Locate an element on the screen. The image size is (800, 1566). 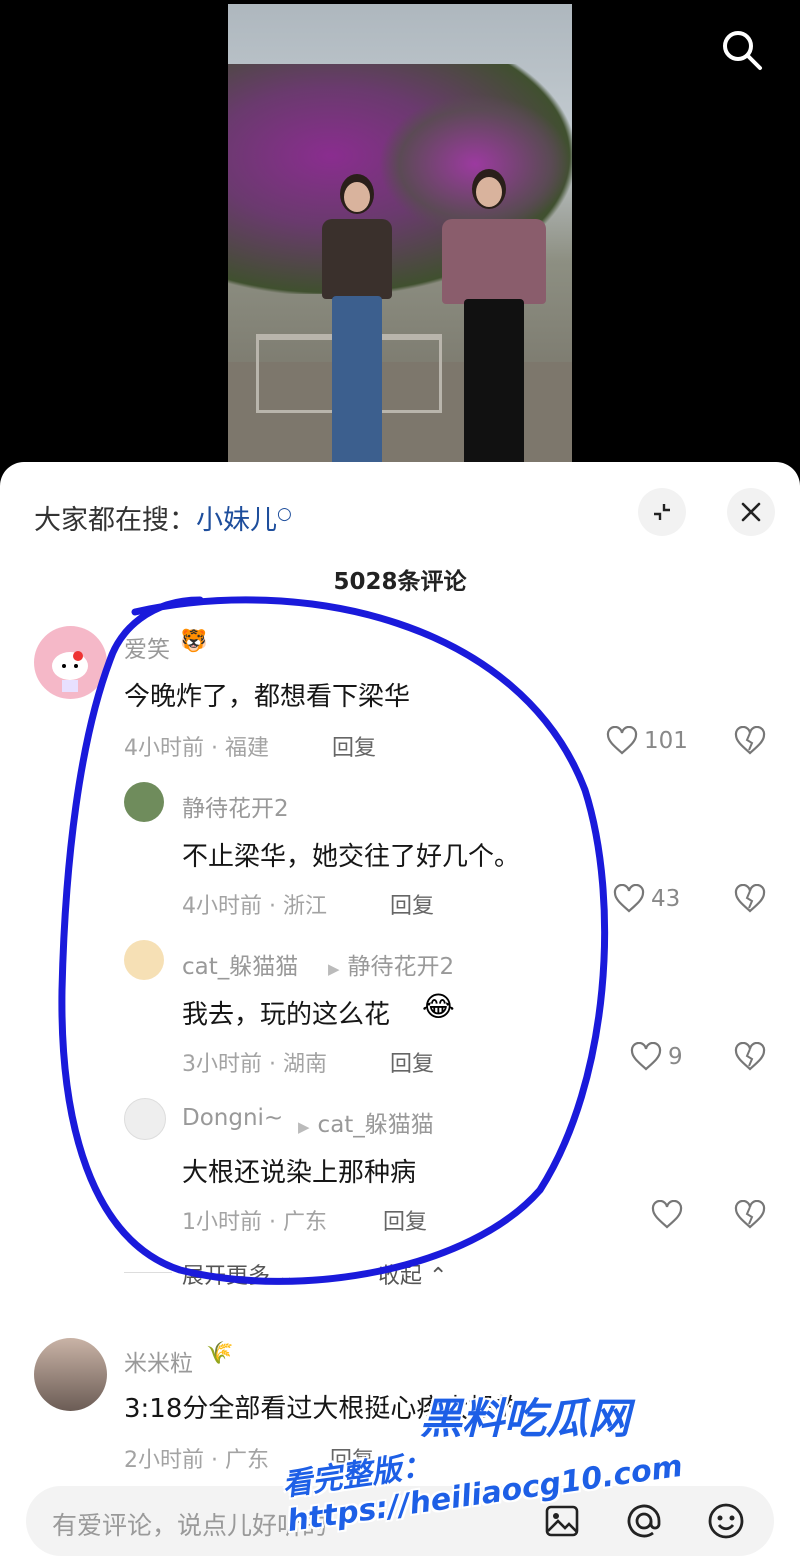
expand-more-label: 展开更多 is located at coordinates (226, 1276).